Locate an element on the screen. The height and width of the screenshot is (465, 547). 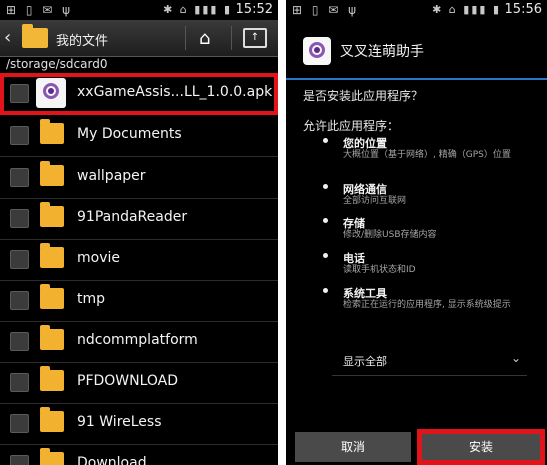
list-item-label: ndcommplatform is located at coordinates (137, 340).